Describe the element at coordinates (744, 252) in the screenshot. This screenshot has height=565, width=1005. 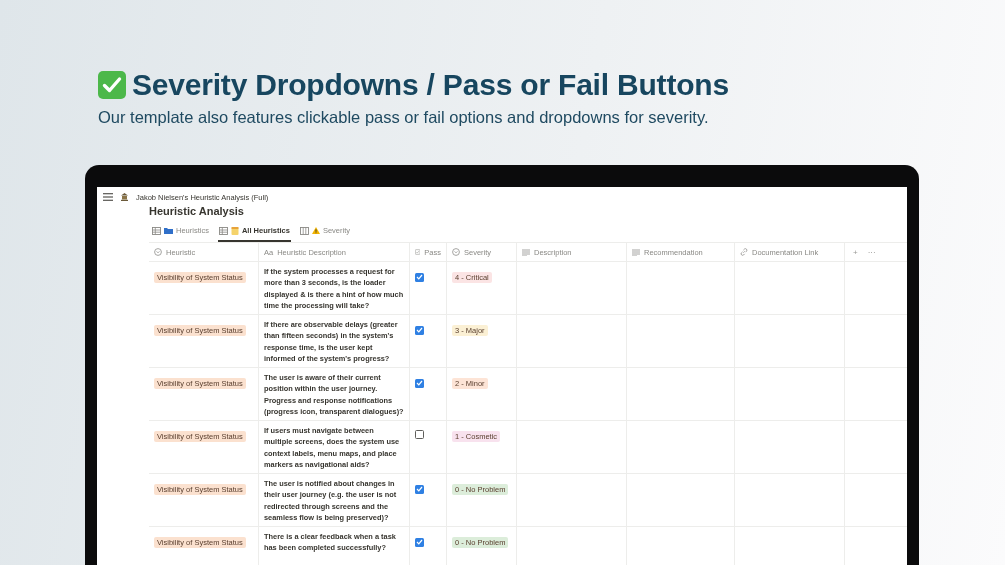
I see `link-icon` at that location.